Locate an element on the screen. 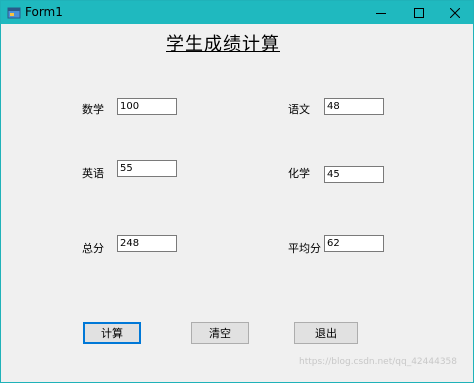  chemistry-label: 化学 is located at coordinates (299, 173).